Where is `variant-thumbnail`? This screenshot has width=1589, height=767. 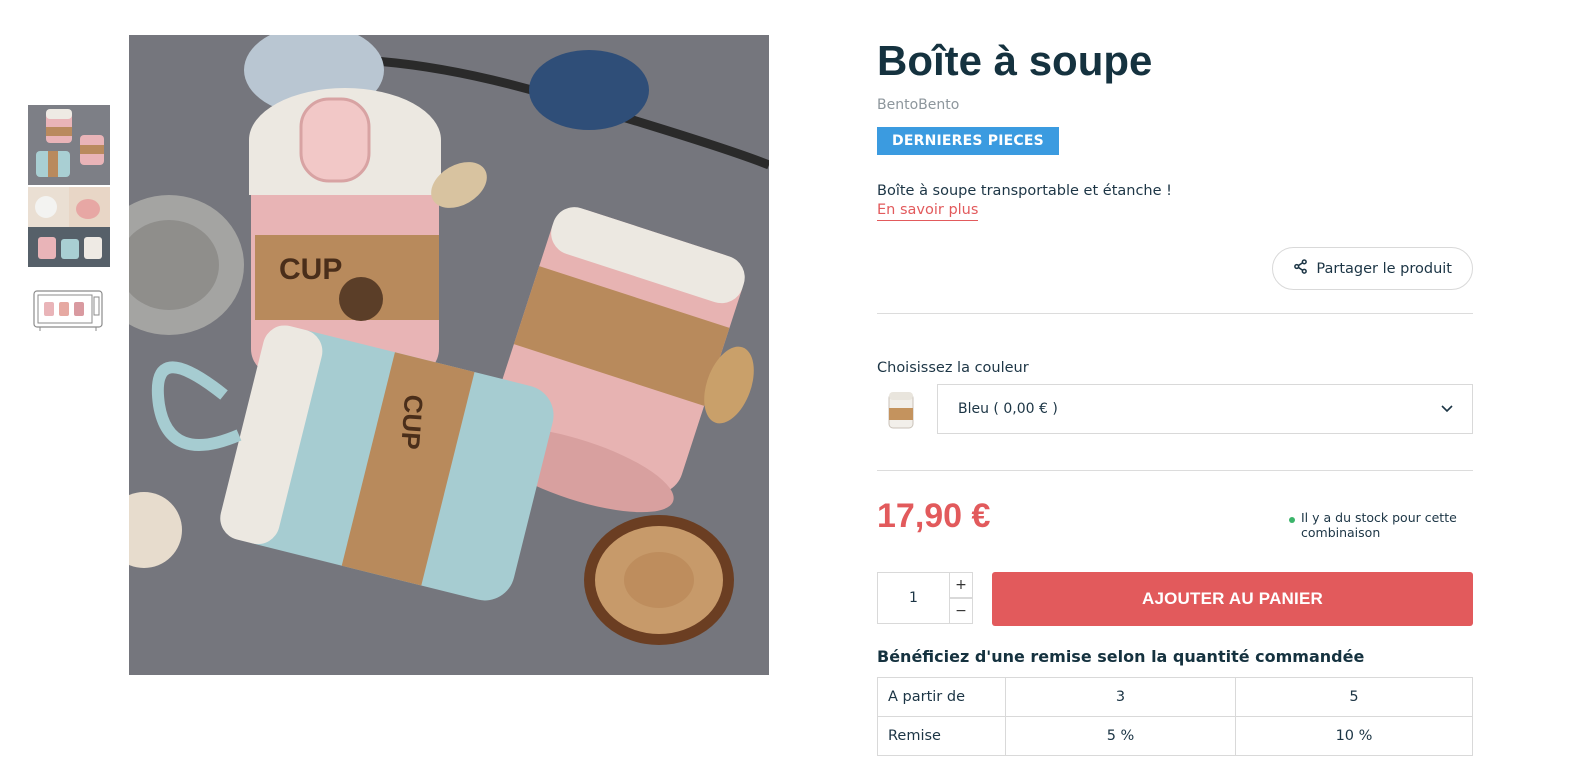
variant-thumbnail is located at coordinates (901, 409).